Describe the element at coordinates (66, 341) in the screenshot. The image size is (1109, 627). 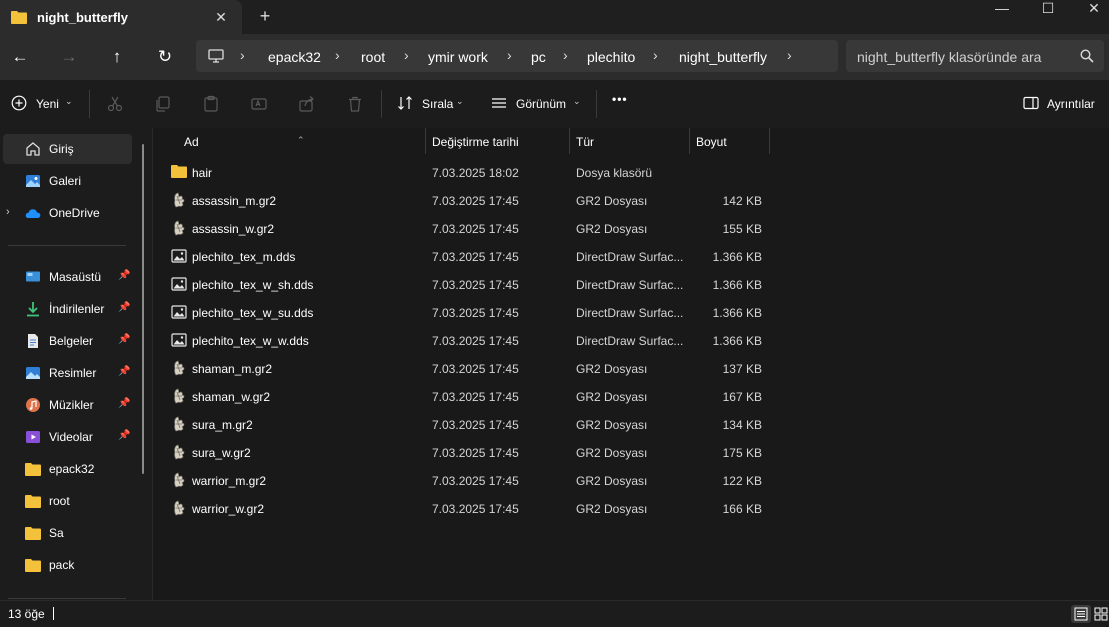
I see `sidebar-item-documents: Belgeler 📌` at that location.